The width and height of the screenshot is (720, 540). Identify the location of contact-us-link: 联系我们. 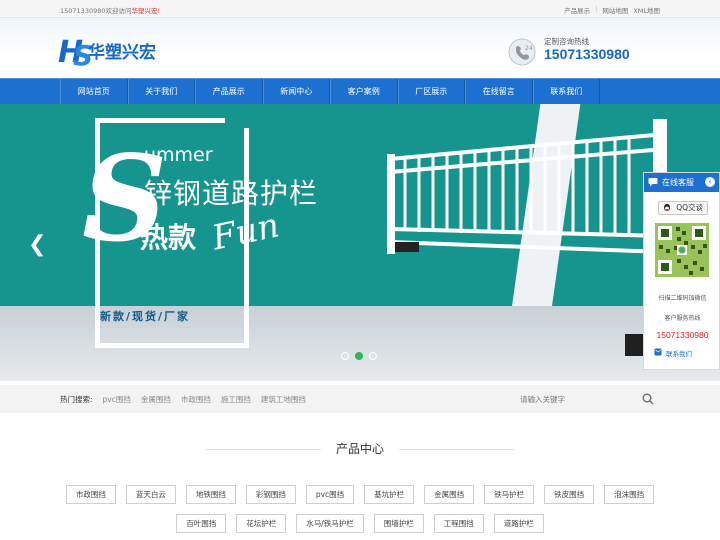
(673, 353).